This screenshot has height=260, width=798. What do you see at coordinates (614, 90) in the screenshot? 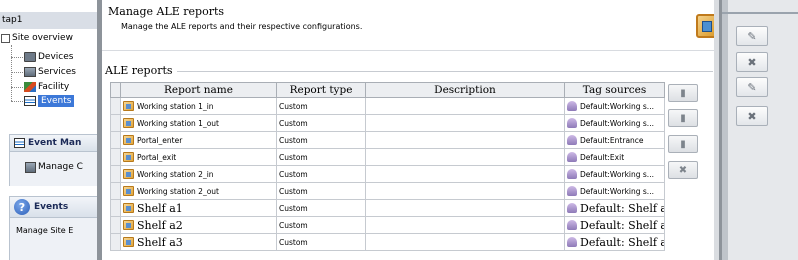
I see `column-header-tag-sources: Tag sources` at bounding box center [614, 90].